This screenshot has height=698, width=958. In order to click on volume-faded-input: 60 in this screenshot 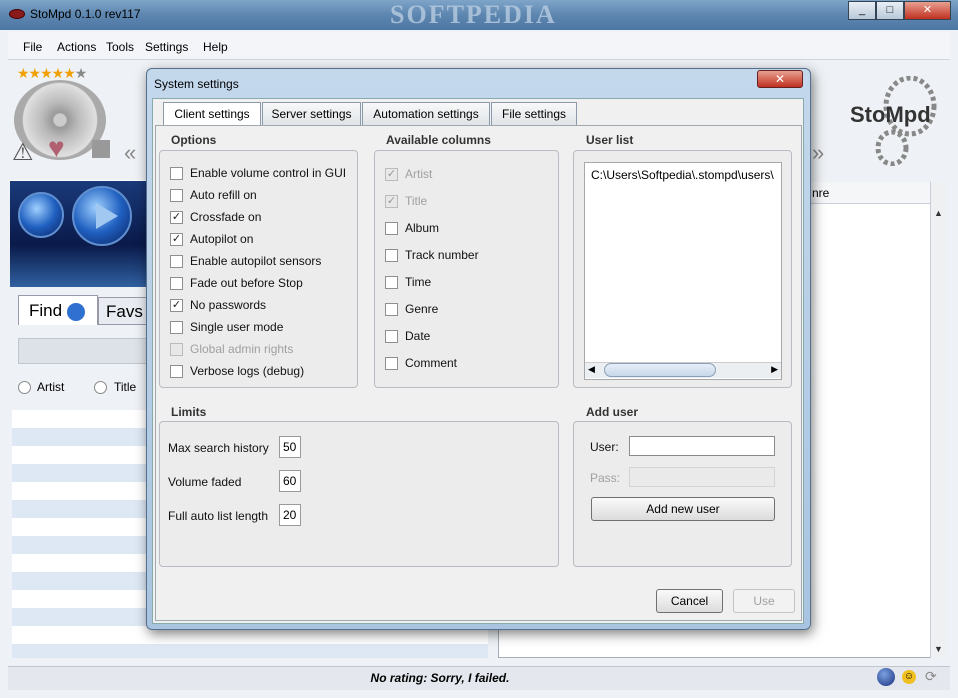, I will do `click(290, 481)`.